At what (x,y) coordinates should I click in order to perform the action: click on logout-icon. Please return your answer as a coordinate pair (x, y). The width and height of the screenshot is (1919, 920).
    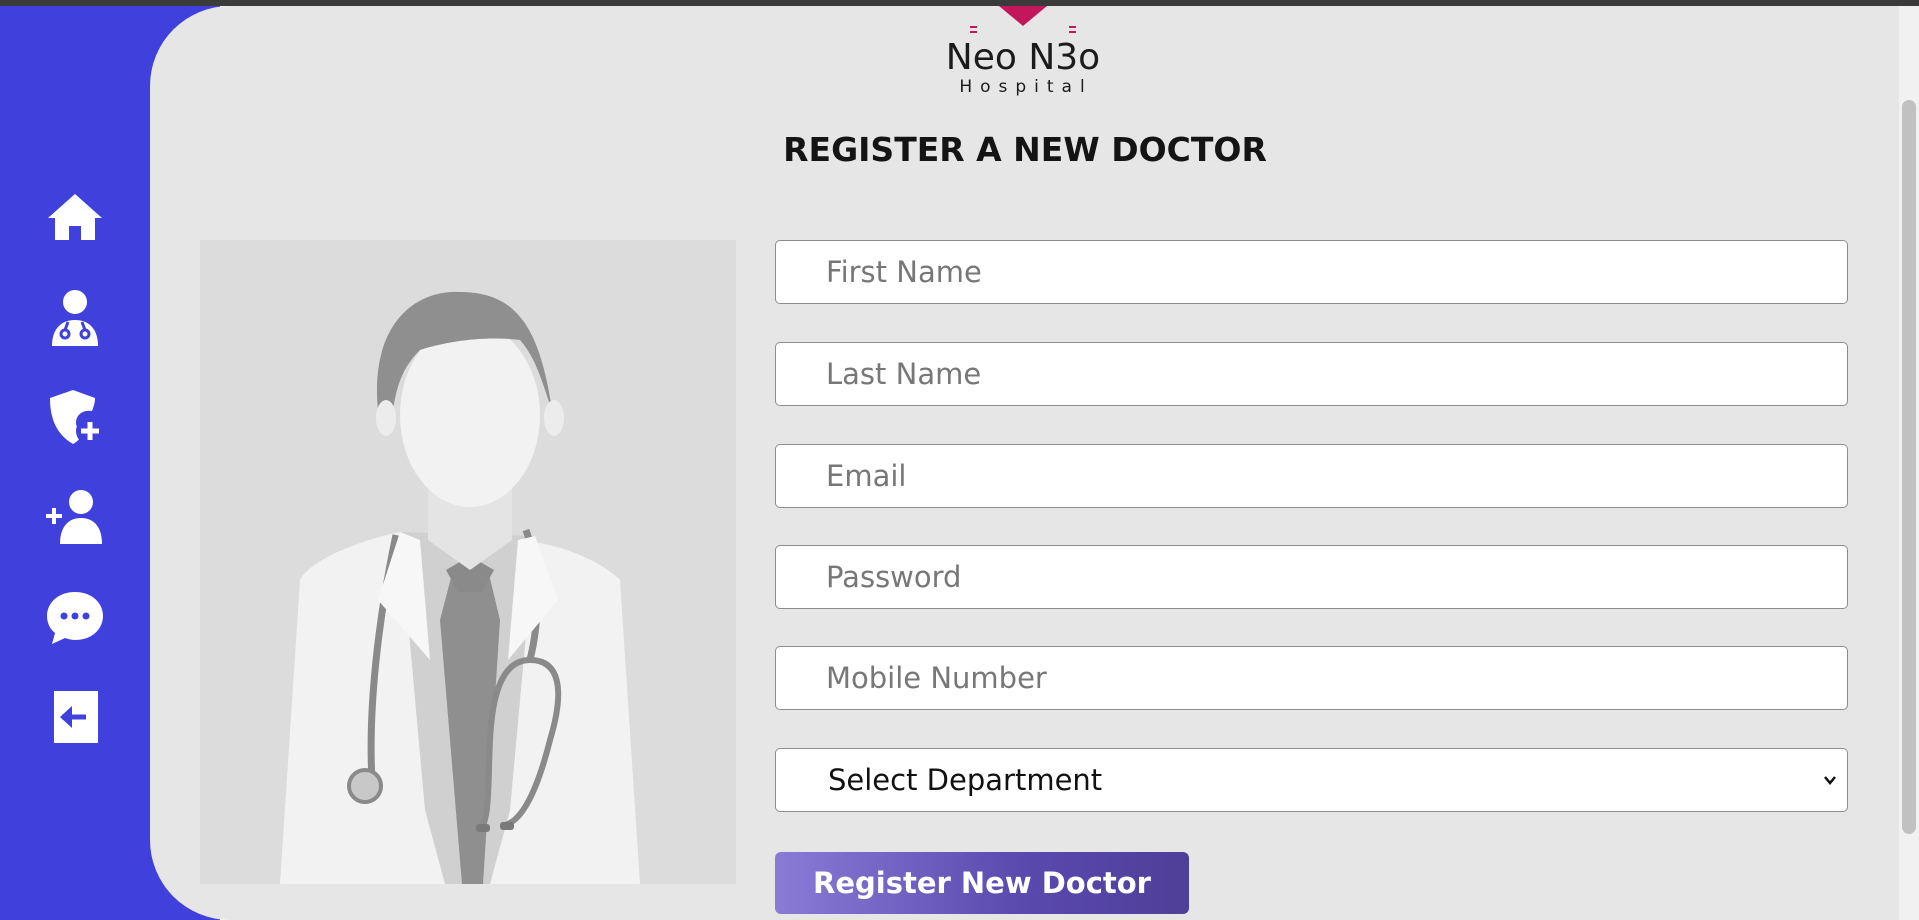
    Looking at the image, I should click on (76, 717).